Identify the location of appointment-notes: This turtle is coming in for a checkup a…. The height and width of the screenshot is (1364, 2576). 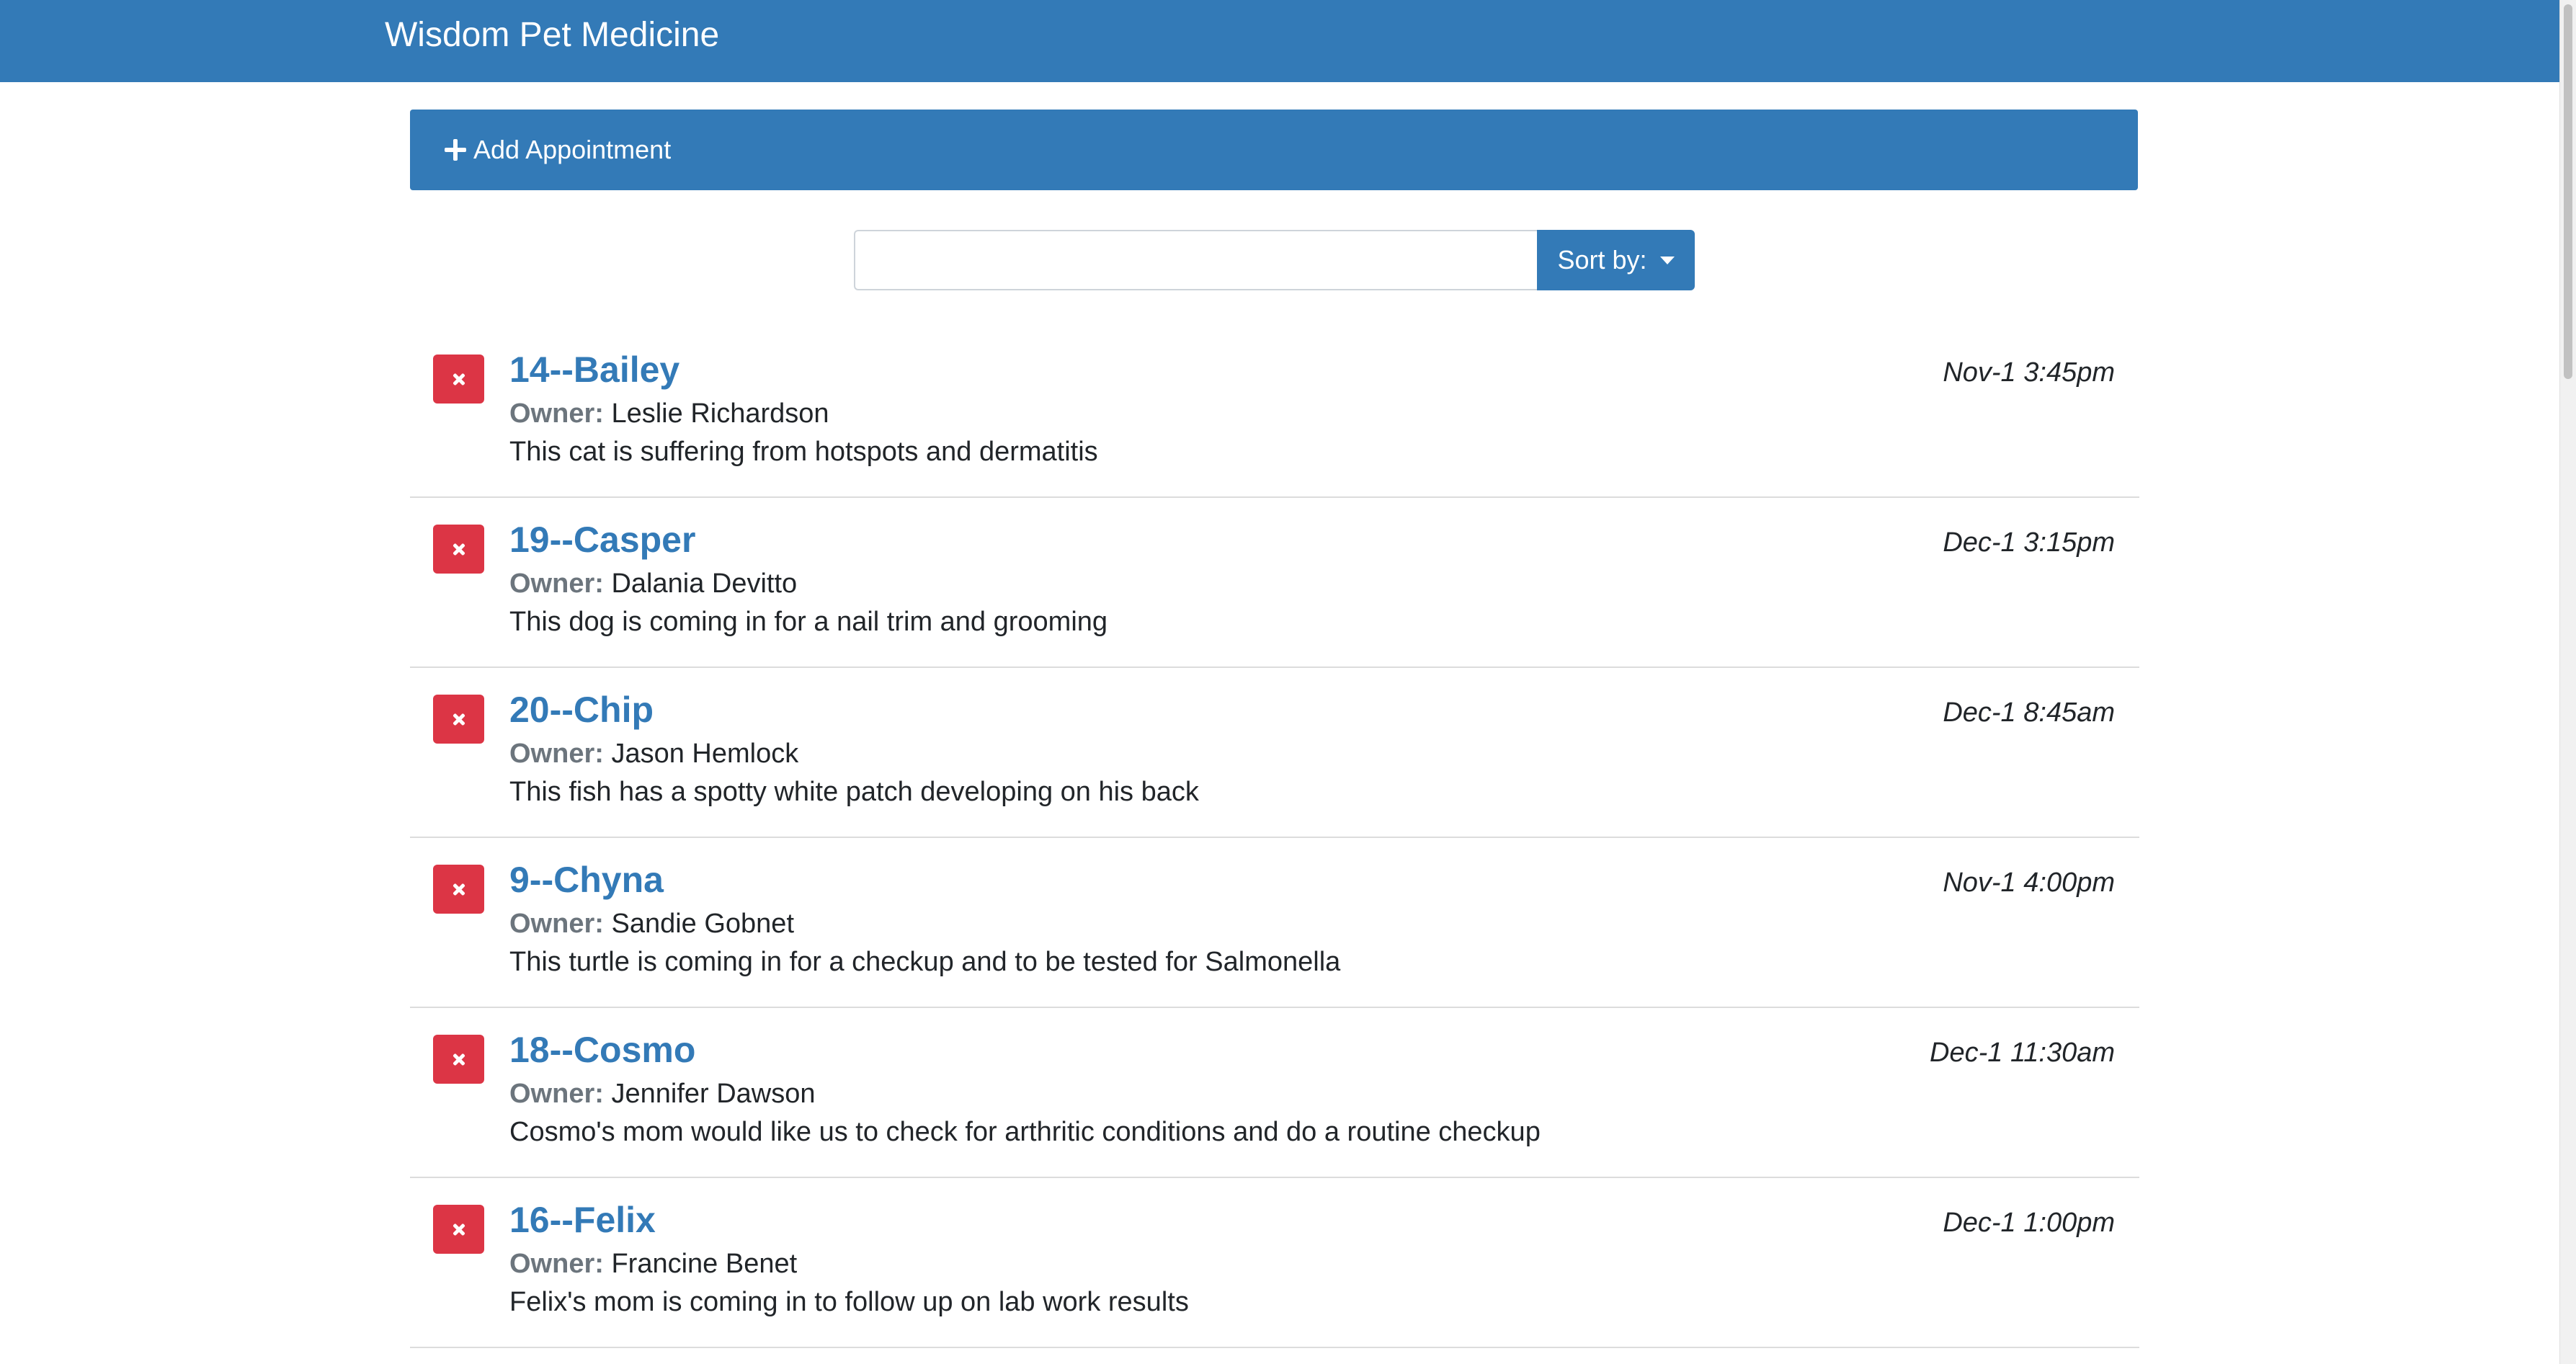
(925, 962).